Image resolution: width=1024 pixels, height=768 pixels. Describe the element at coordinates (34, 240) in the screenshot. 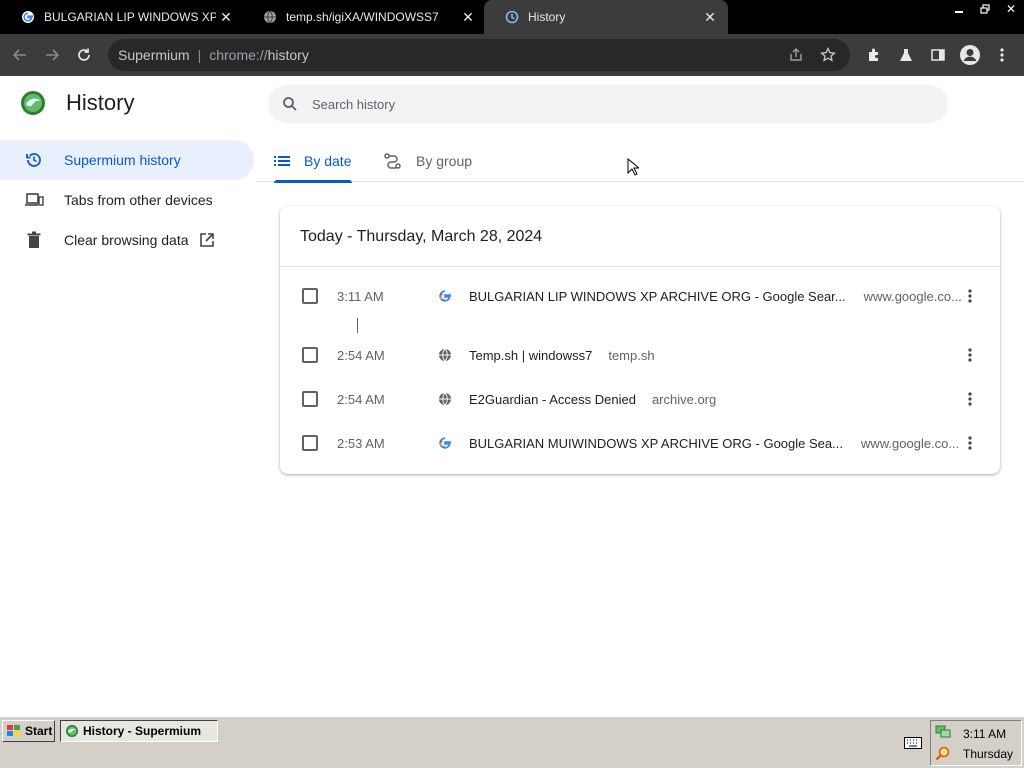

I see `trash-icon` at that location.